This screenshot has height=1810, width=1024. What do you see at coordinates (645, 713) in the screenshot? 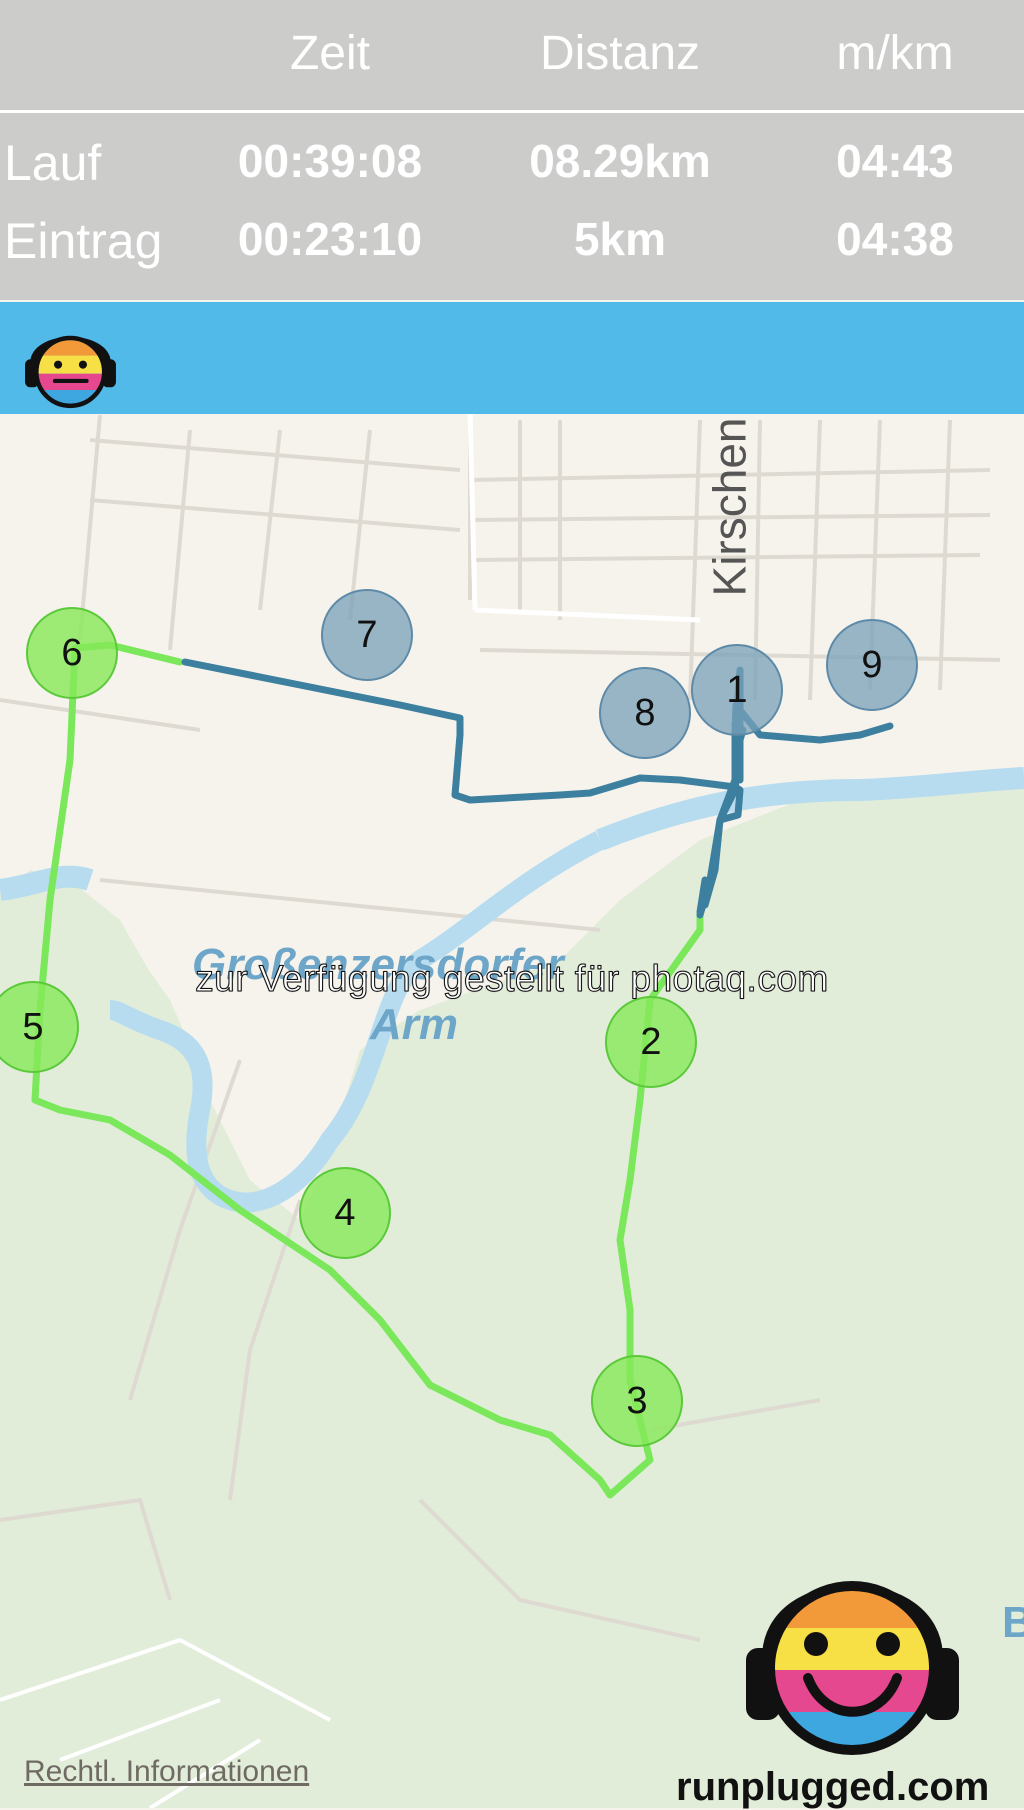
I see `route-marker-8: 8` at bounding box center [645, 713].